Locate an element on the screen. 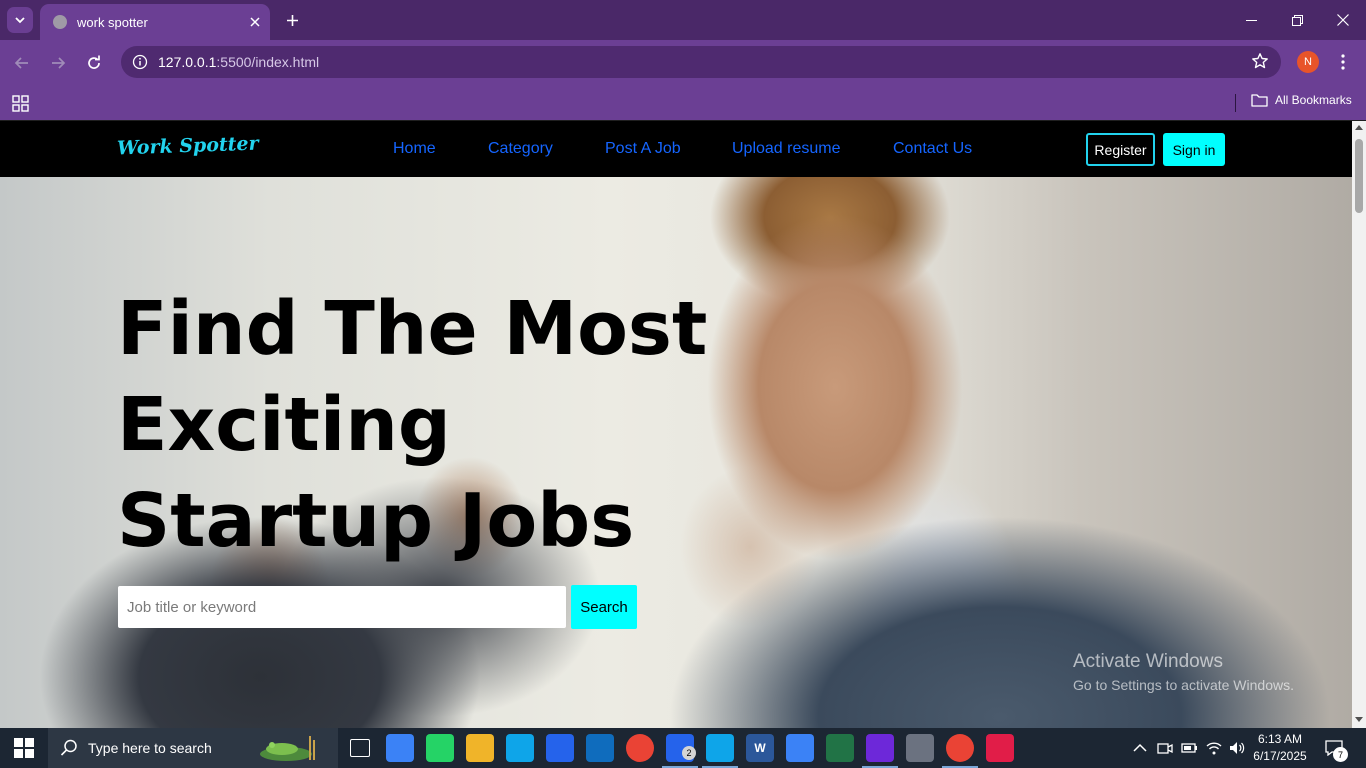 The image size is (1366, 768). reload-button is located at coordinates (94, 63).